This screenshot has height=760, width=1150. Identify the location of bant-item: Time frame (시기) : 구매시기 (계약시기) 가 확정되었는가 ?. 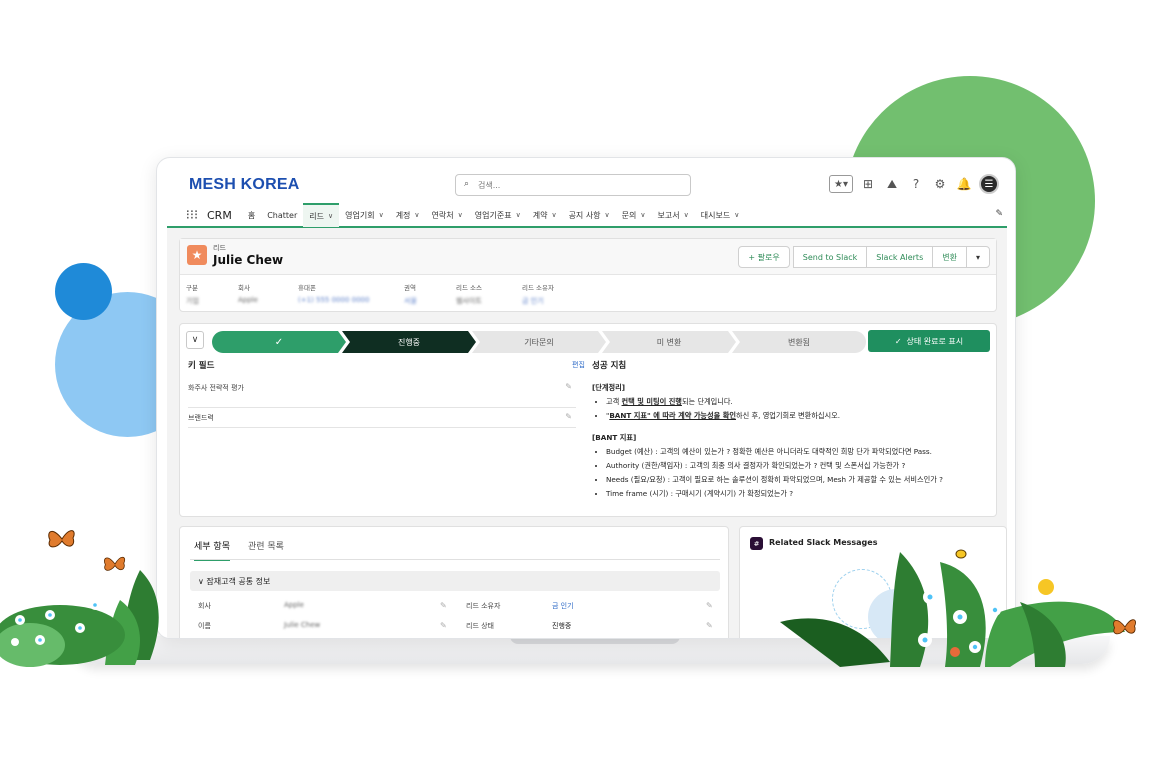
(799, 494).